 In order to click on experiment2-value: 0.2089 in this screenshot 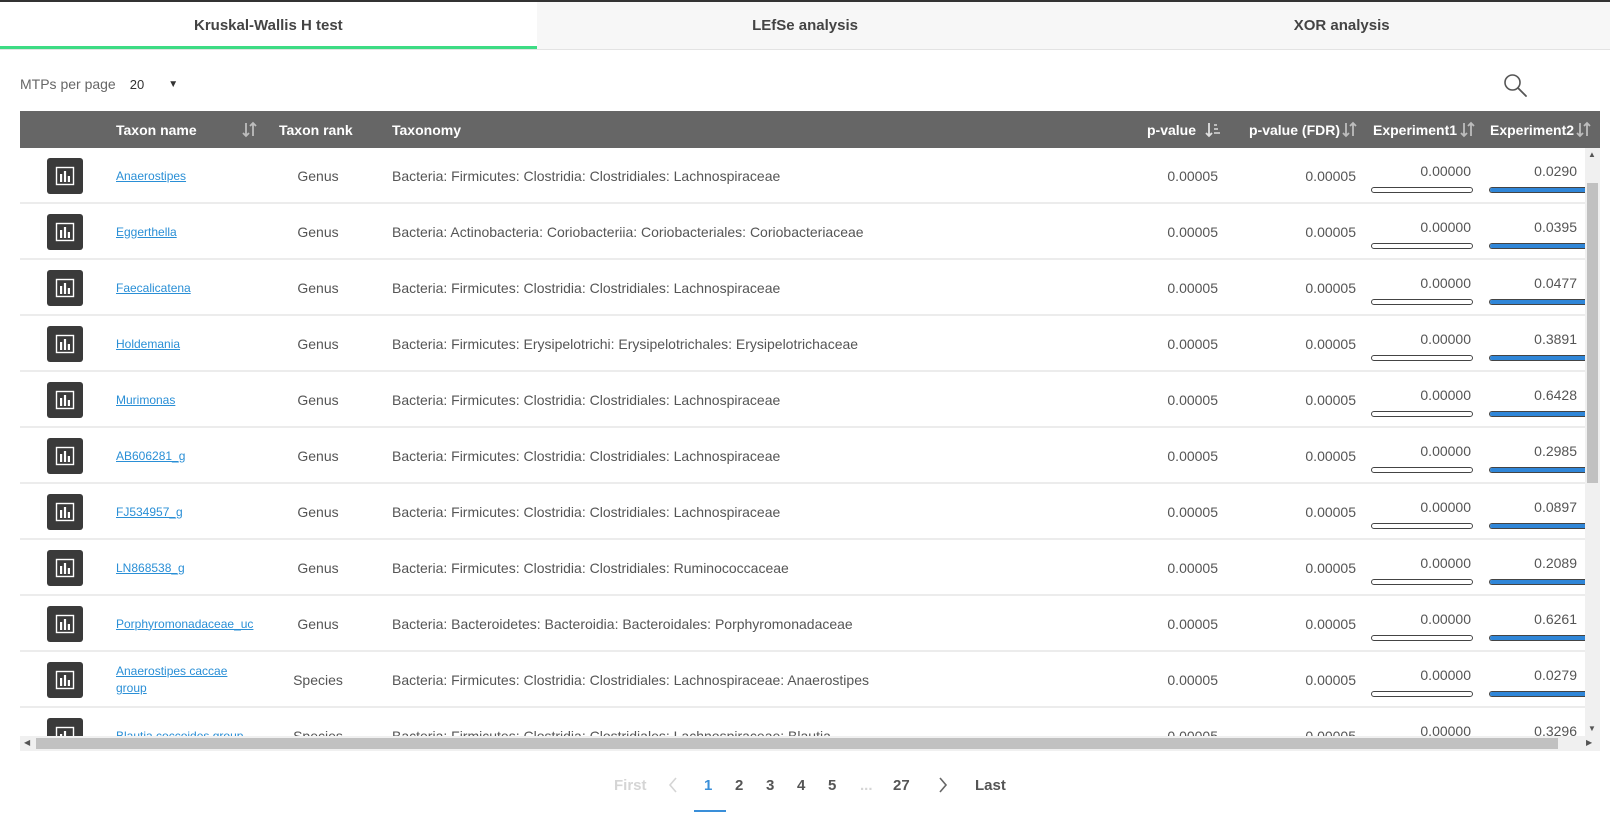, I will do `click(1555, 563)`.